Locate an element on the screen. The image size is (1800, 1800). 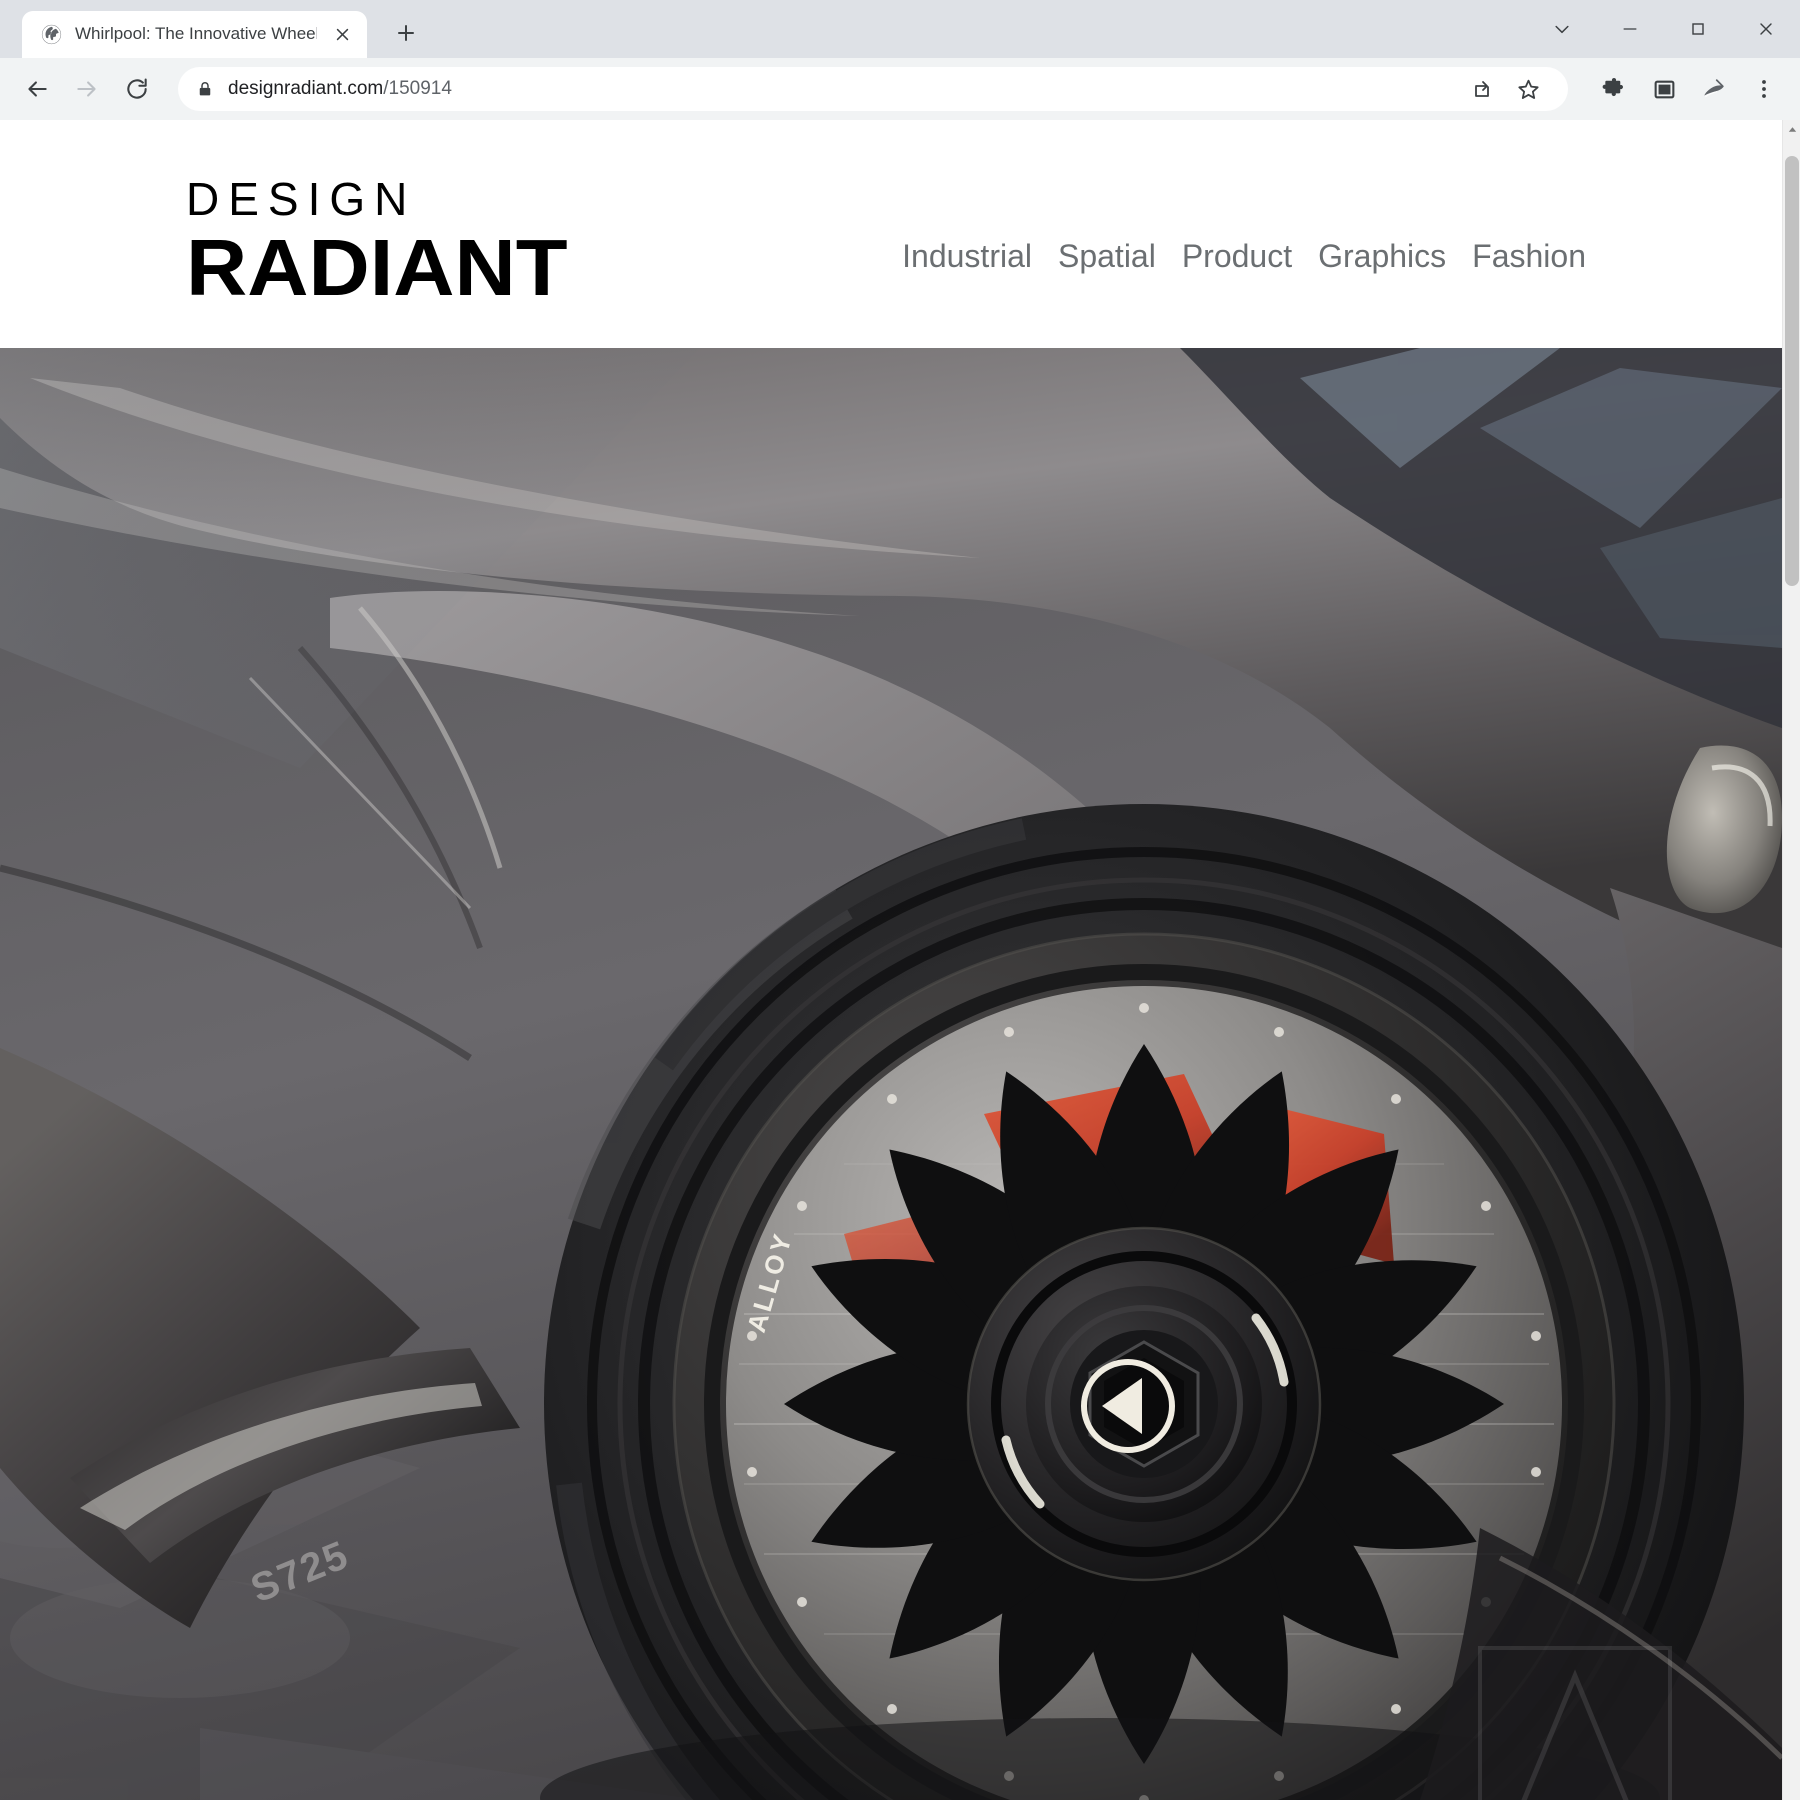
logo-line-design: DESIGN is located at coordinates (301, 199).